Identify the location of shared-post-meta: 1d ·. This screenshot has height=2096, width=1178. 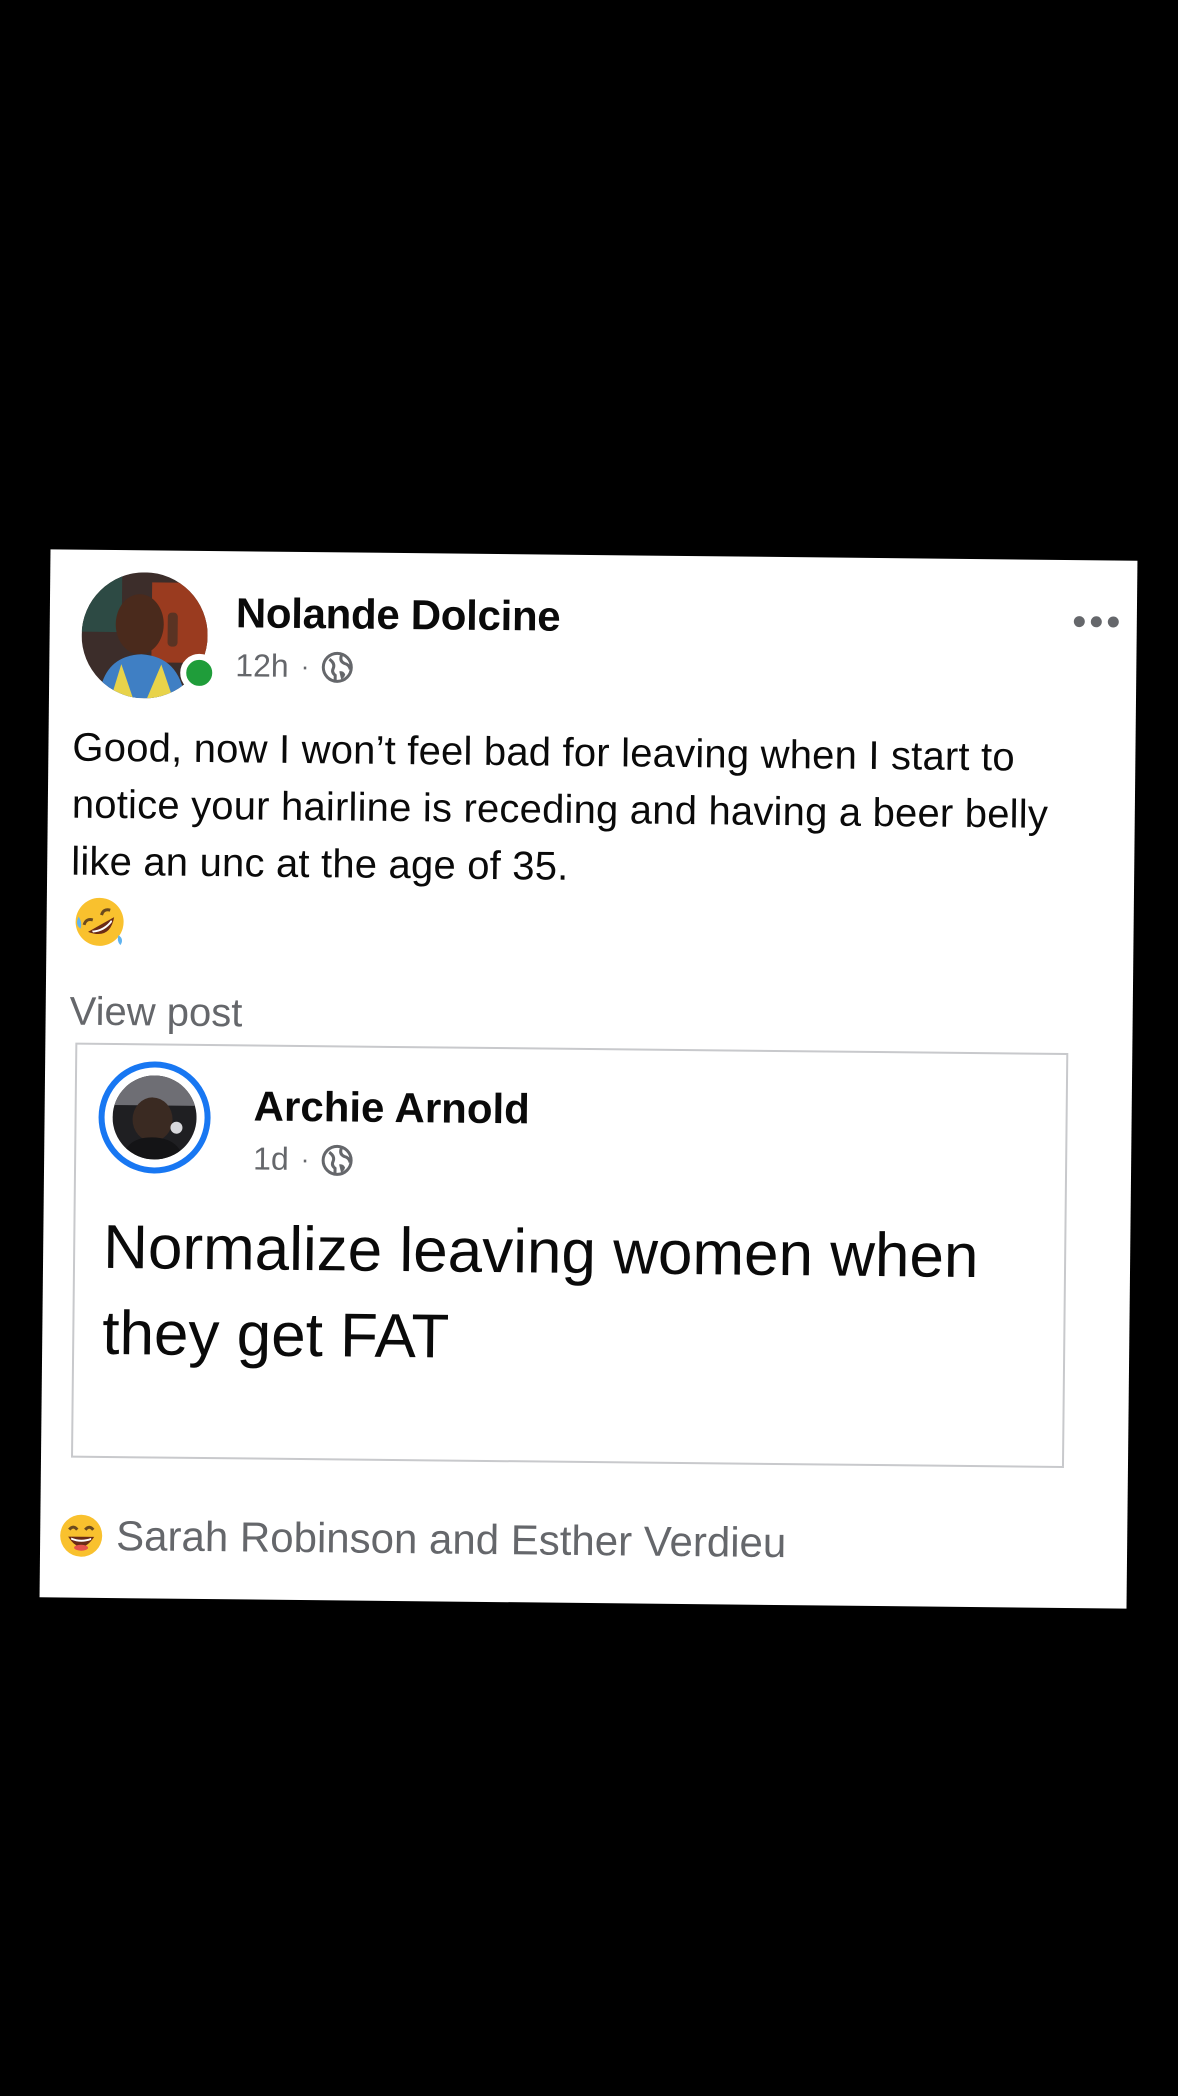
(303, 1159).